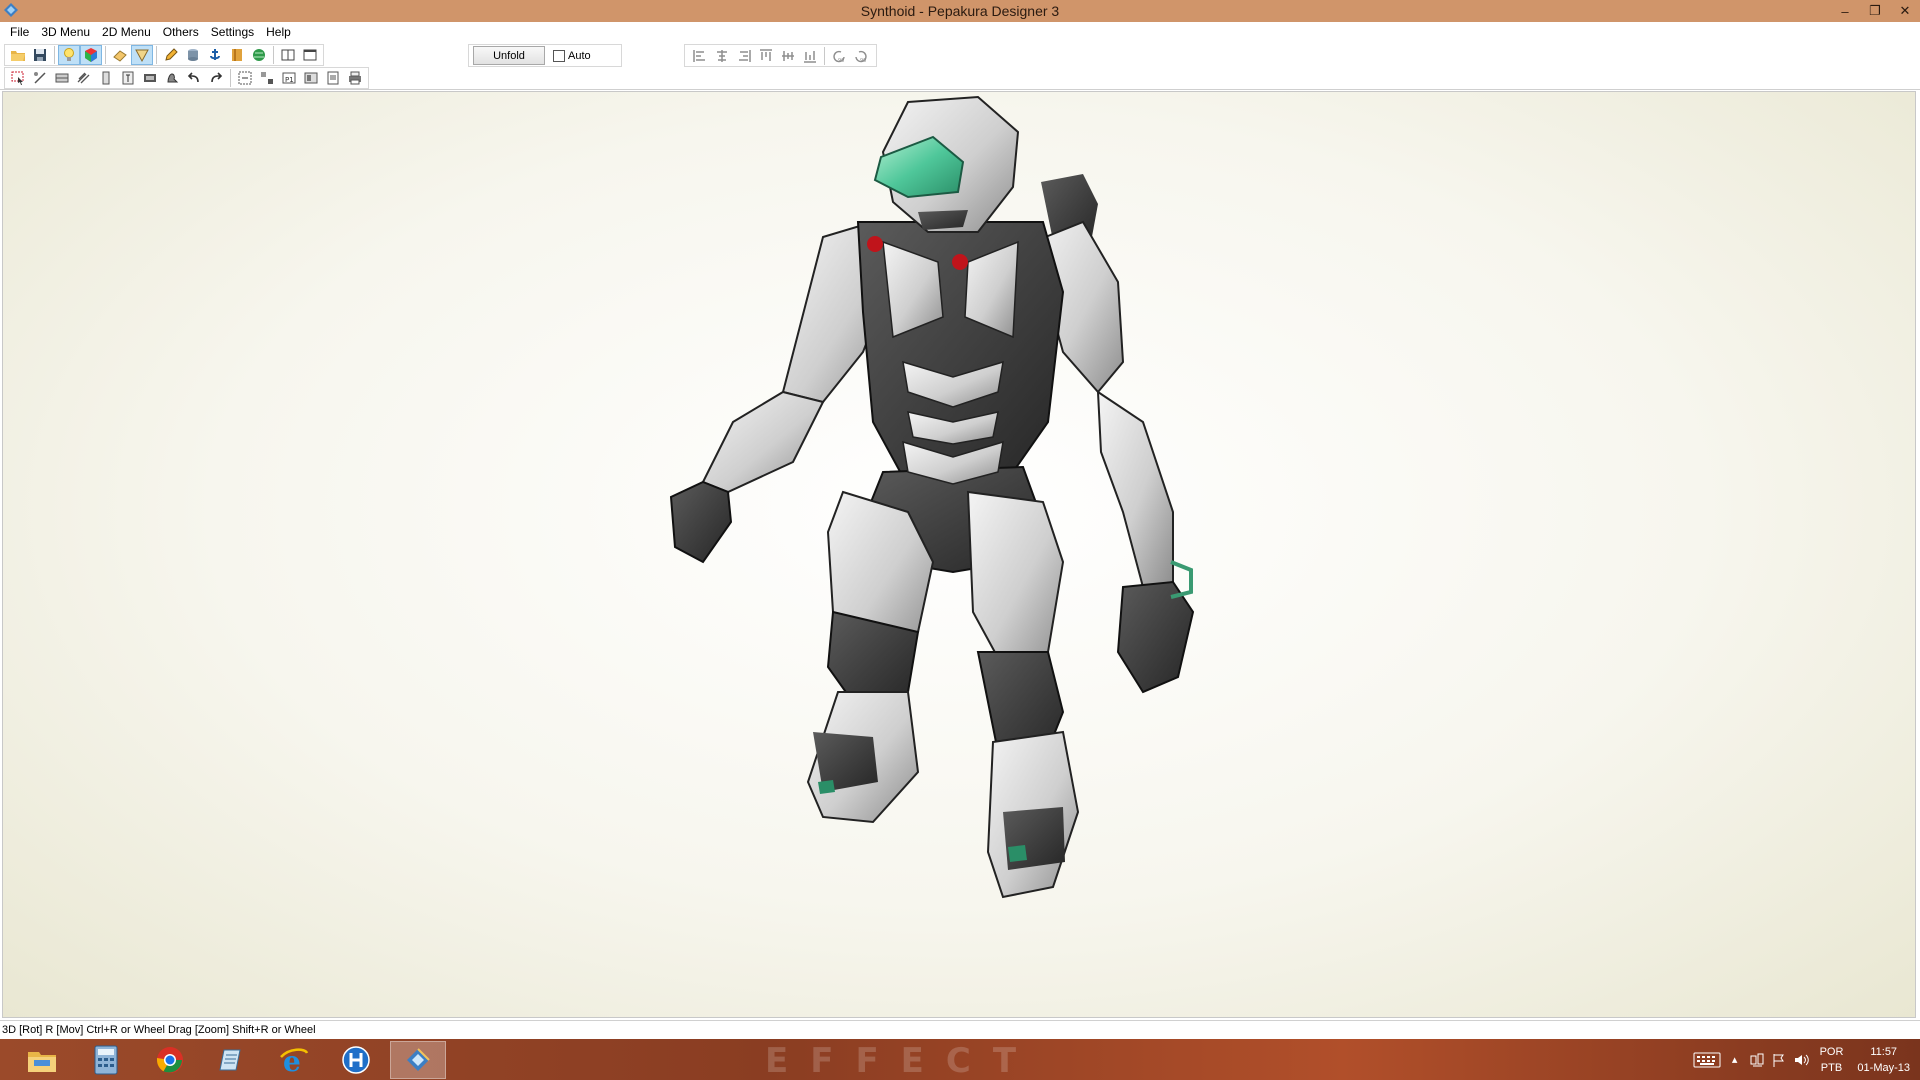  I want to click on align-center-button, so click(722, 56).